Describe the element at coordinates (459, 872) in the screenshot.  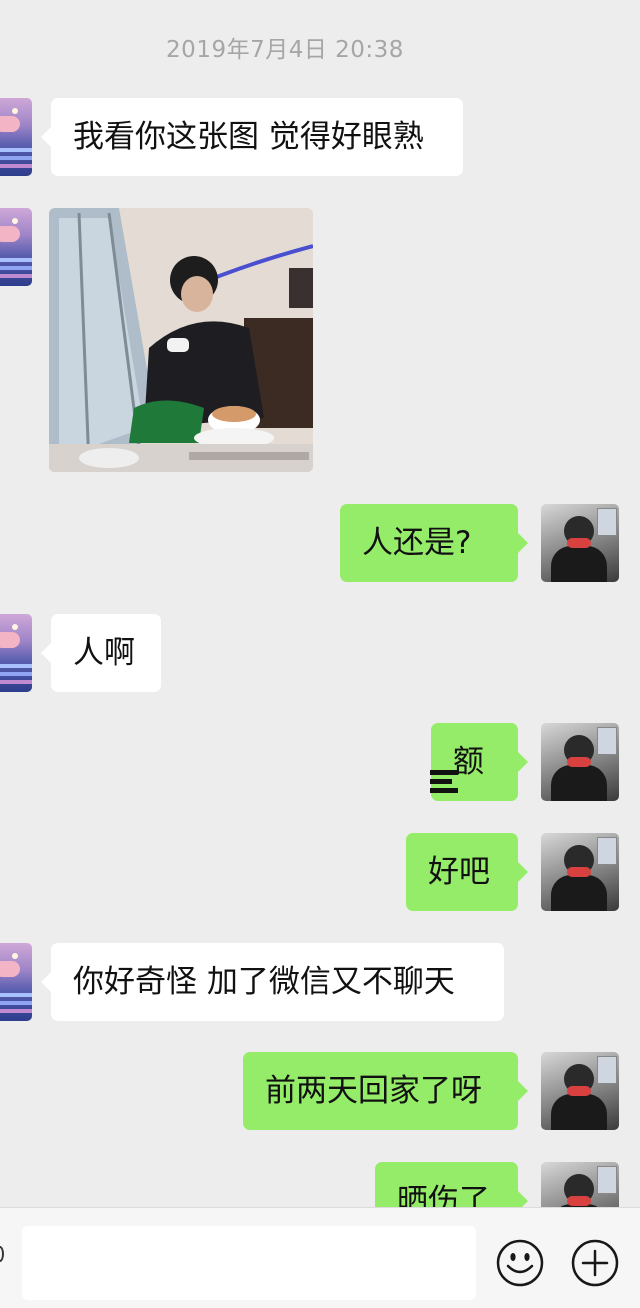
I see `message-text: 好吧` at that location.